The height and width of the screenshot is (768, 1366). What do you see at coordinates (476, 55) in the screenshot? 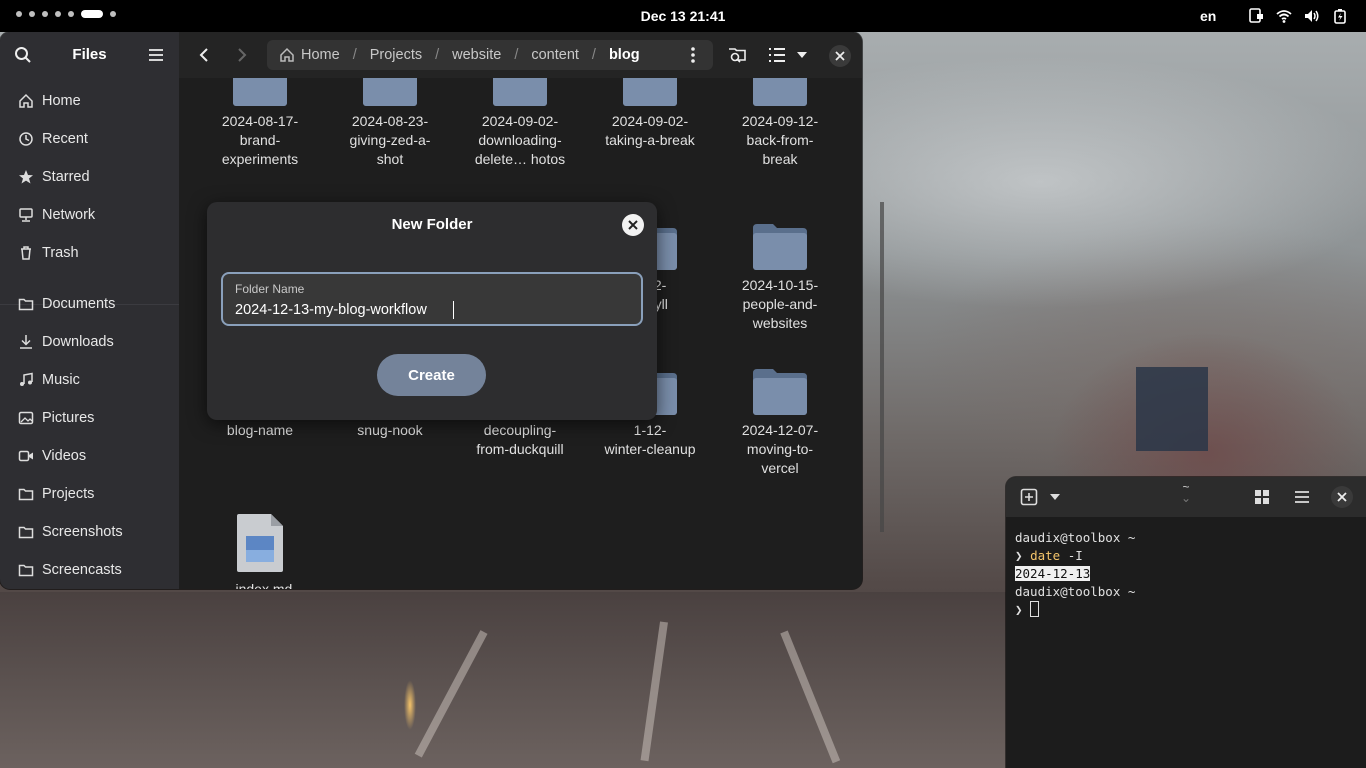
I see `breadcrumb-website: website` at bounding box center [476, 55].